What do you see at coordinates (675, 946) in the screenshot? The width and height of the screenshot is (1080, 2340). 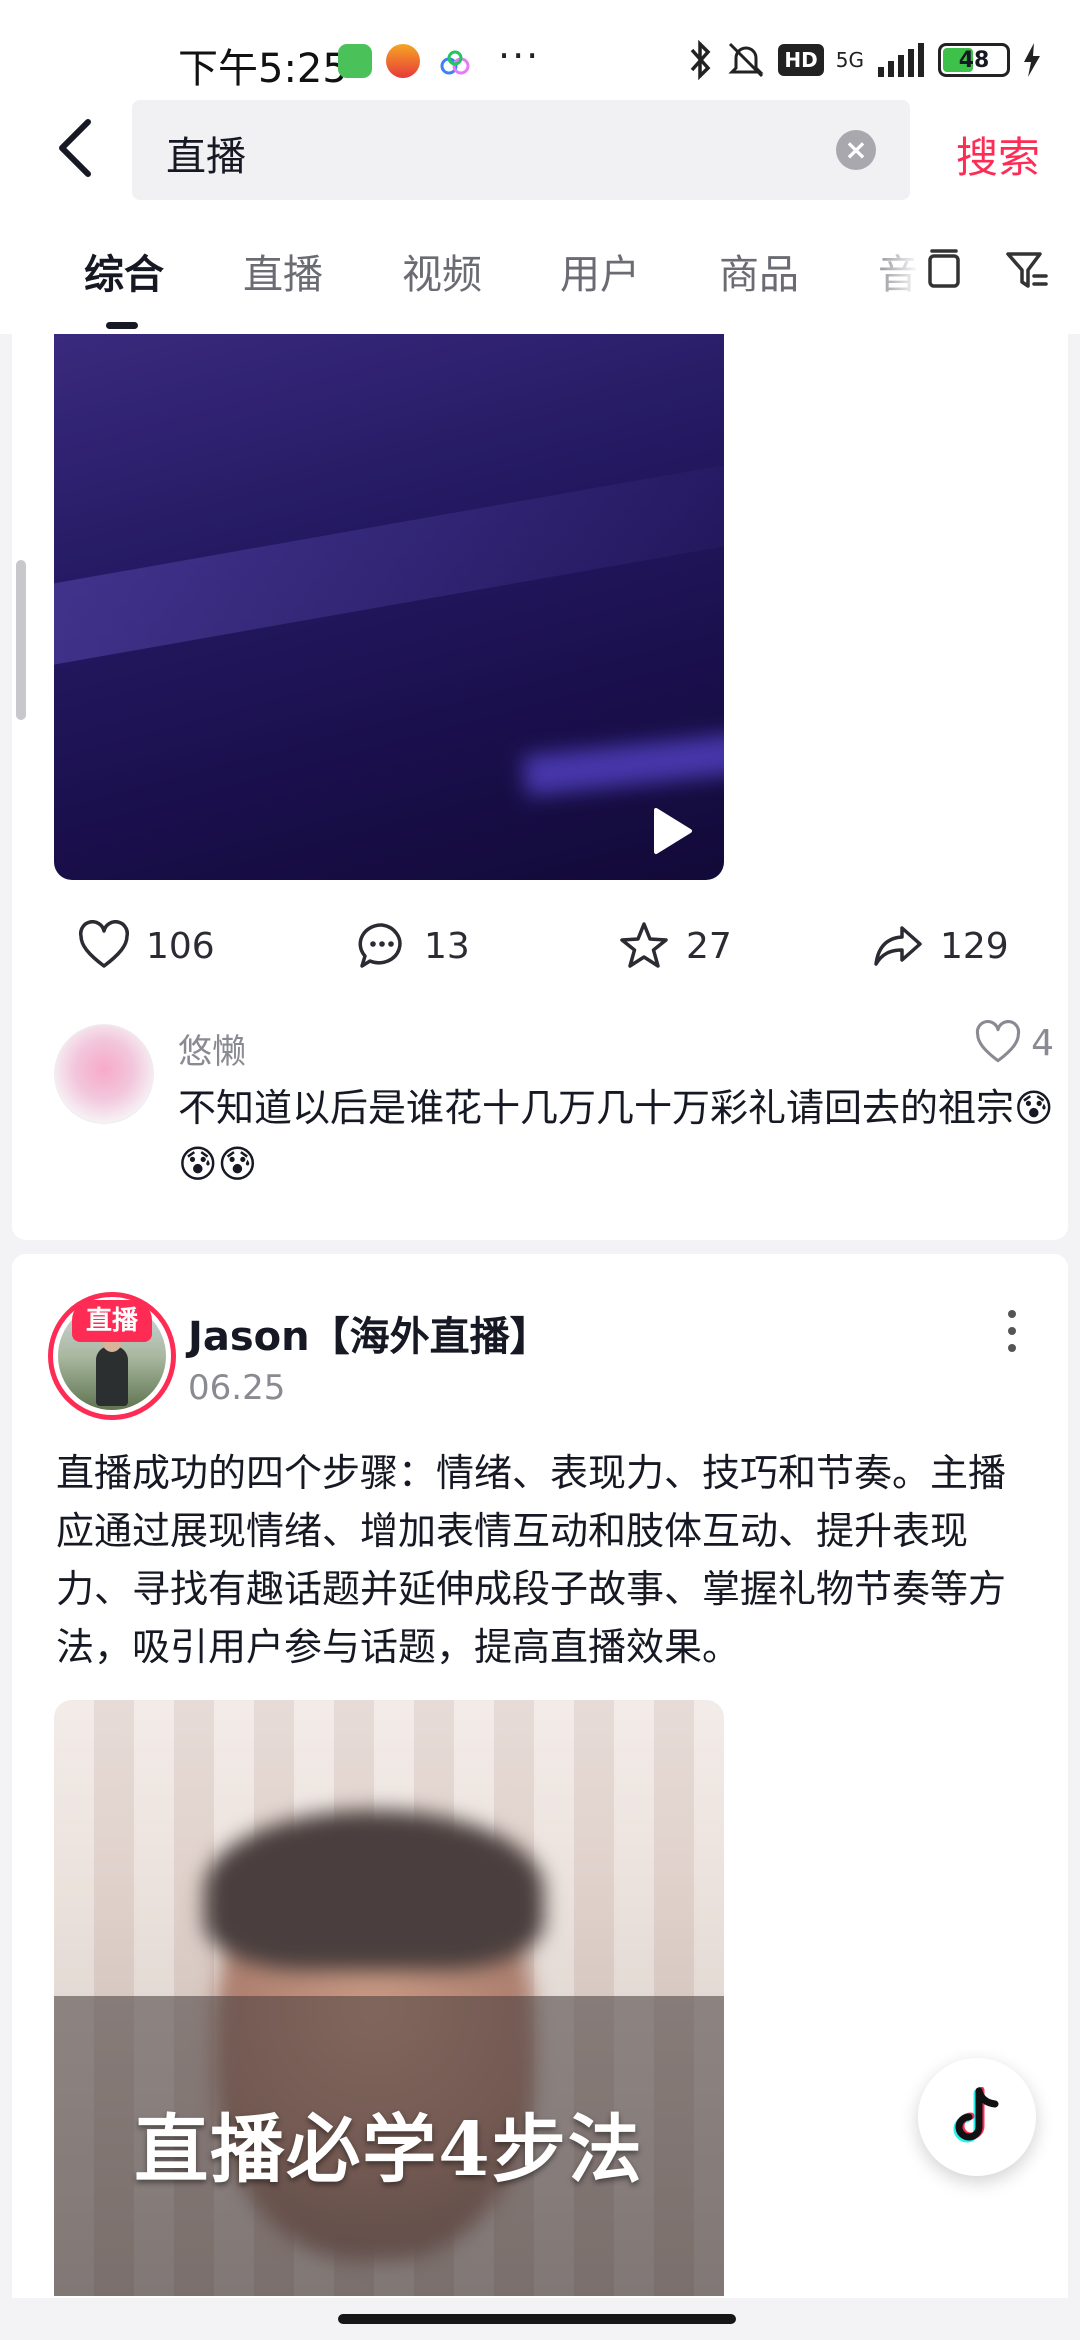 I see `favorite-button: 27` at bounding box center [675, 946].